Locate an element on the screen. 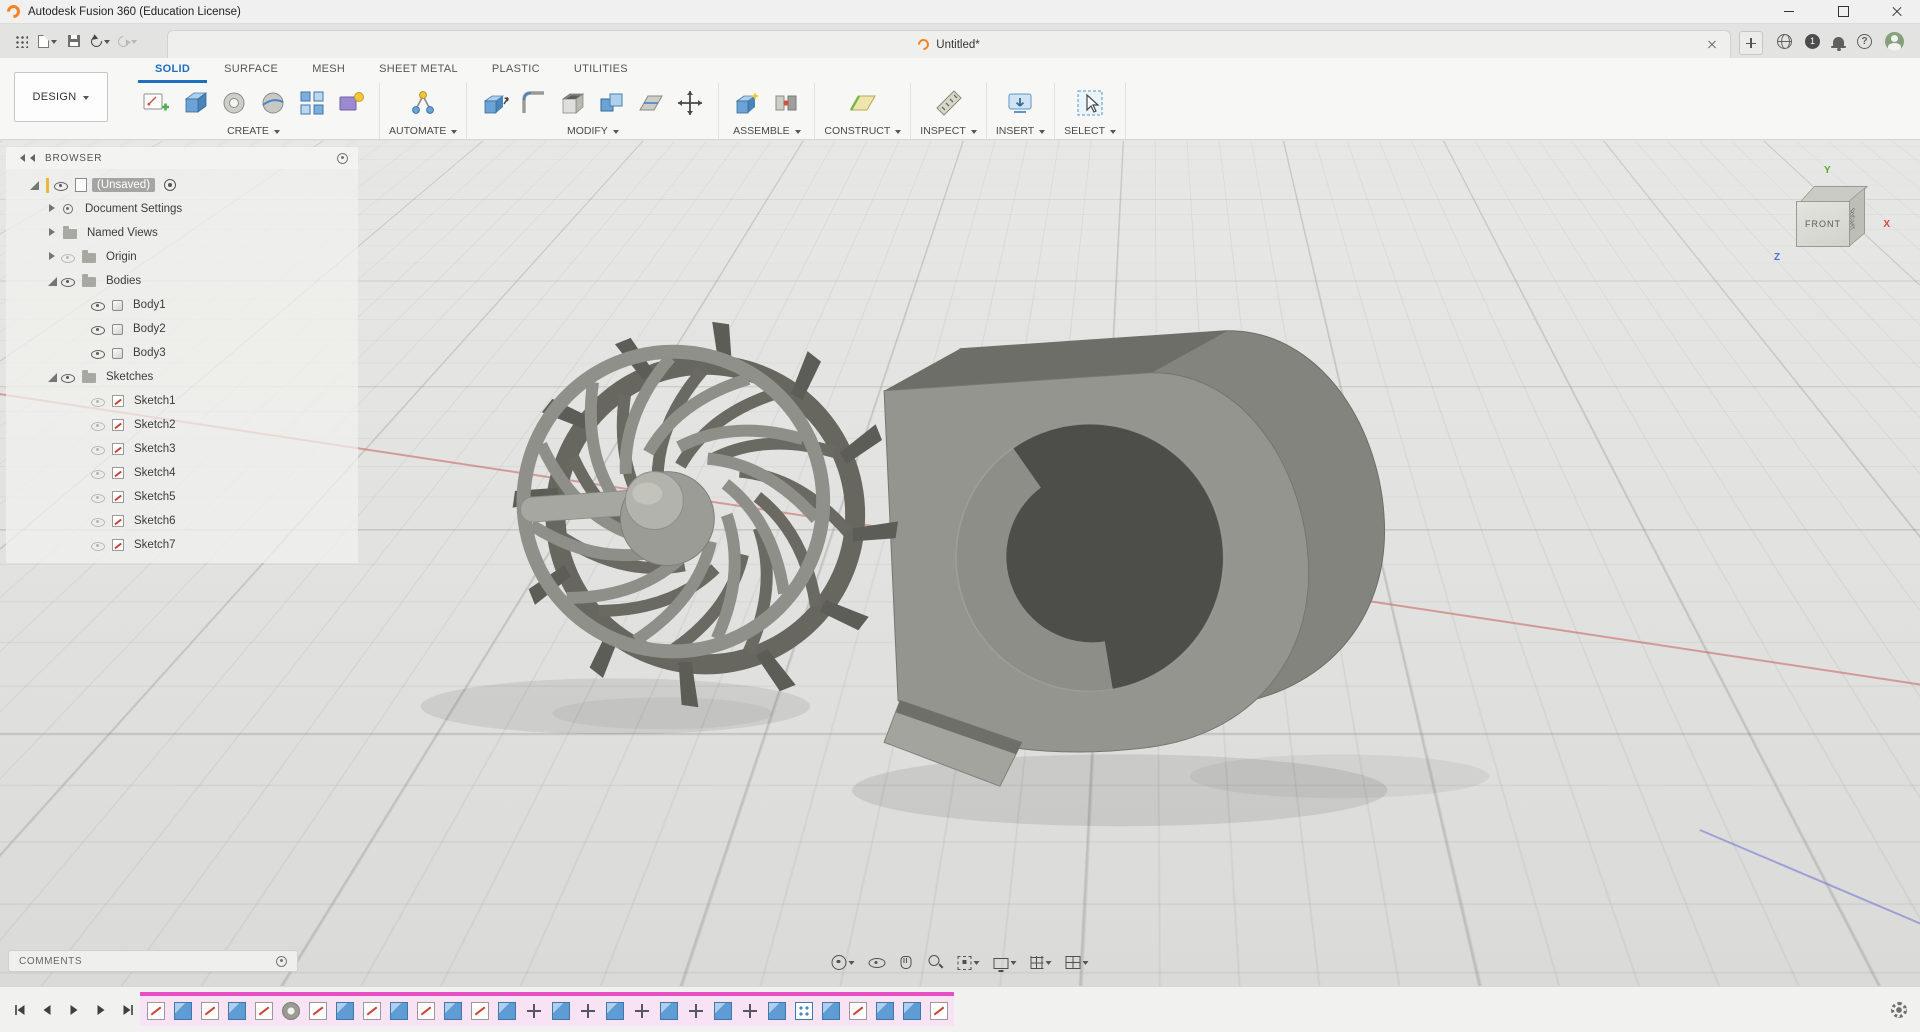 The height and width of the screenshot is (1032, 1920). impeller-body is located at coordinates (705, 514).